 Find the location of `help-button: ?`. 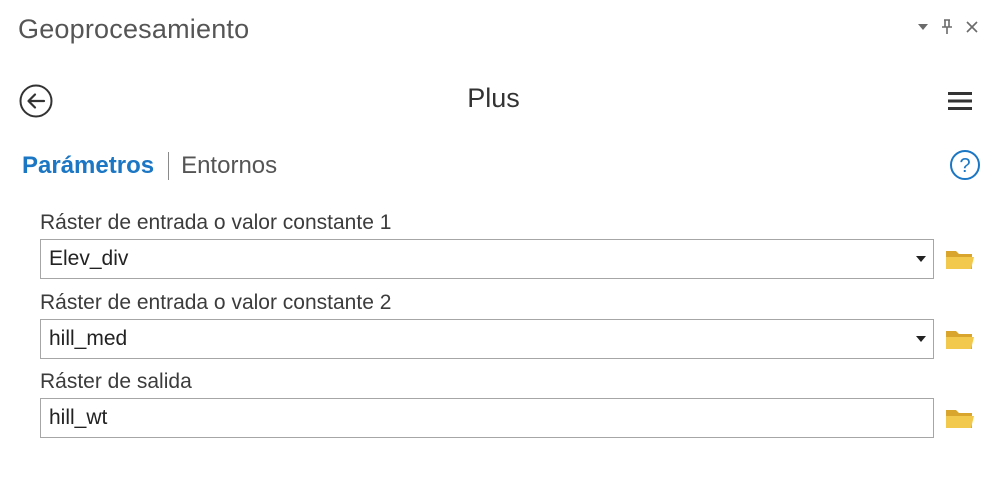

help-button: ? is located at coordinates (965, 165).